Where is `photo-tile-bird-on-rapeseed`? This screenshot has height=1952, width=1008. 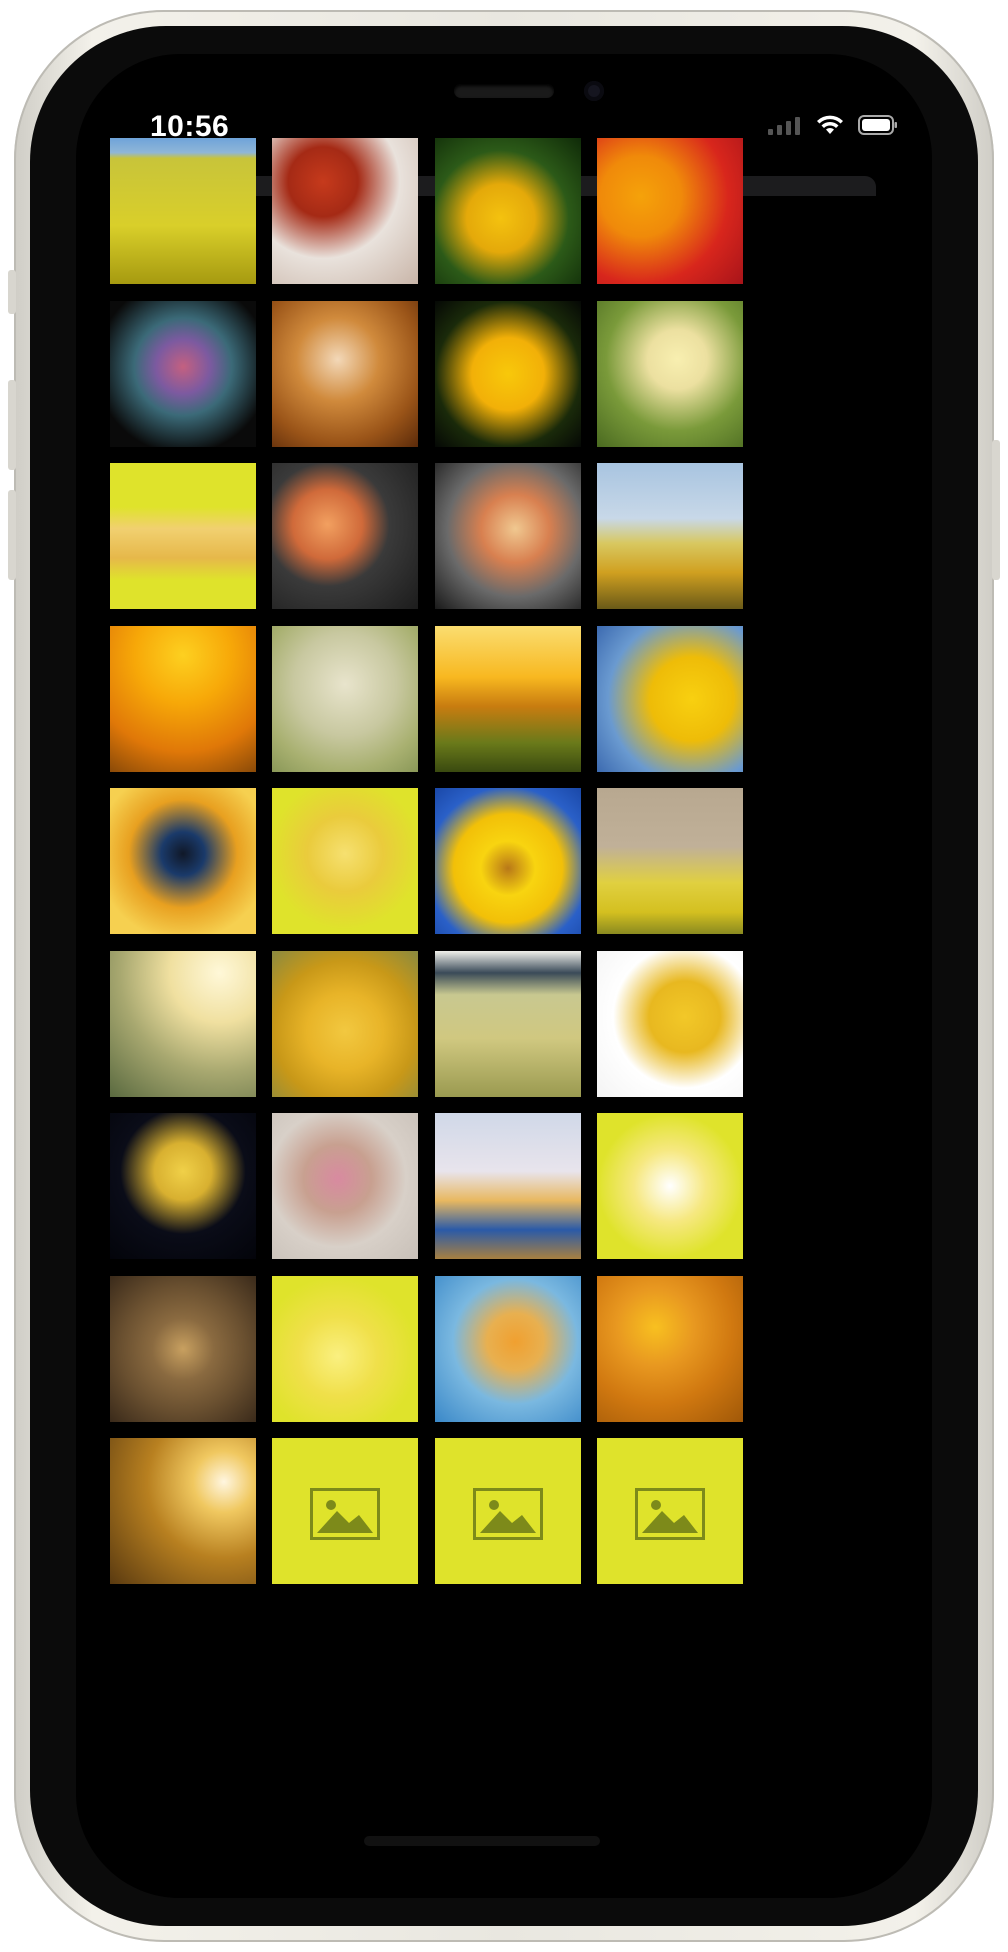 photo-tile-bird-on-rapeseed is located at coordinates (670, 861).